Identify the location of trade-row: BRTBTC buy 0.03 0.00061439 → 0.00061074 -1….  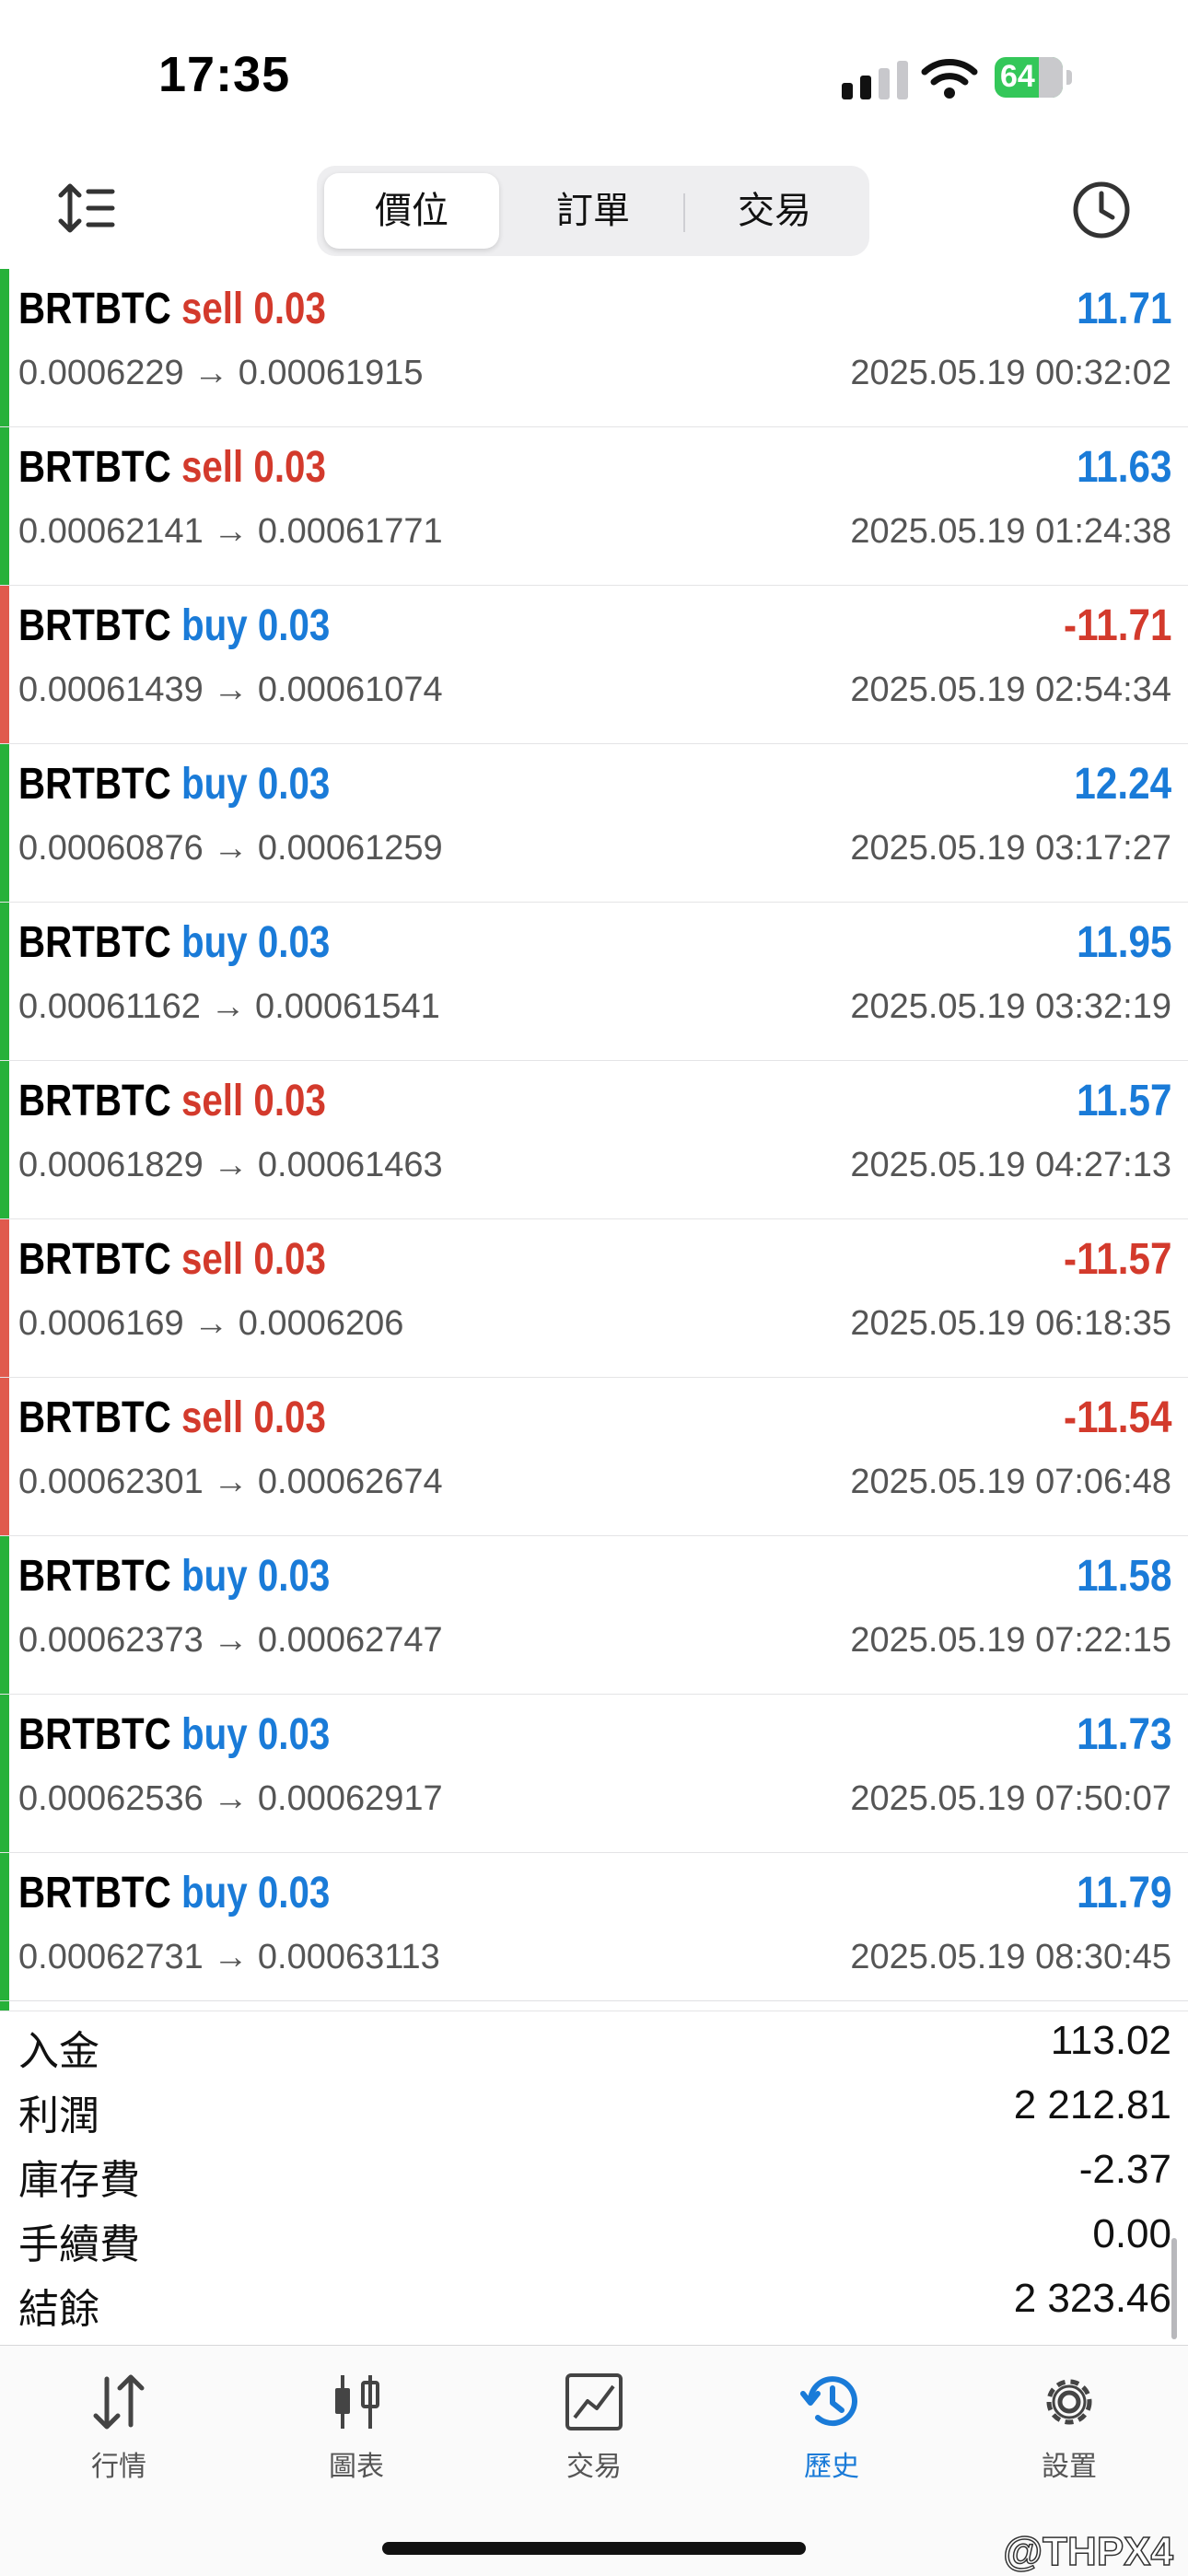
(594, 665).